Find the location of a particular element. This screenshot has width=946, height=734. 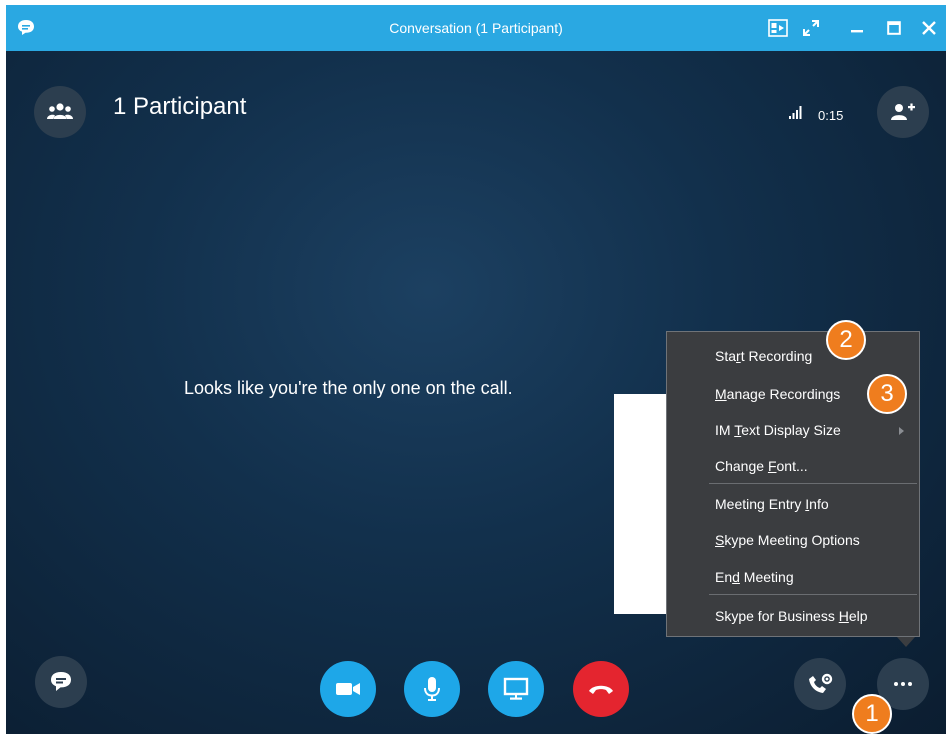

call-timer: 0:15 is located at coordinates (831, 115).